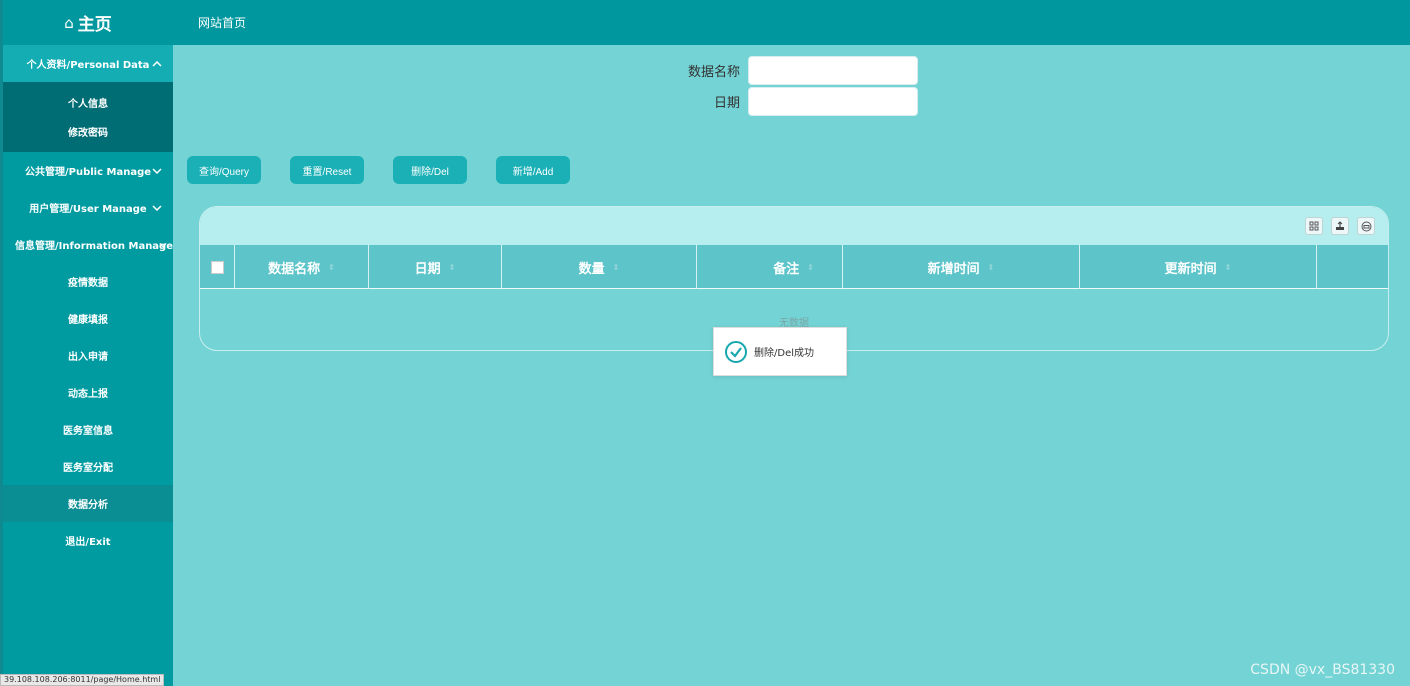 The height and width of the screenshot is (686, 1410). I want to click on export-icon, so click(1340, 226).